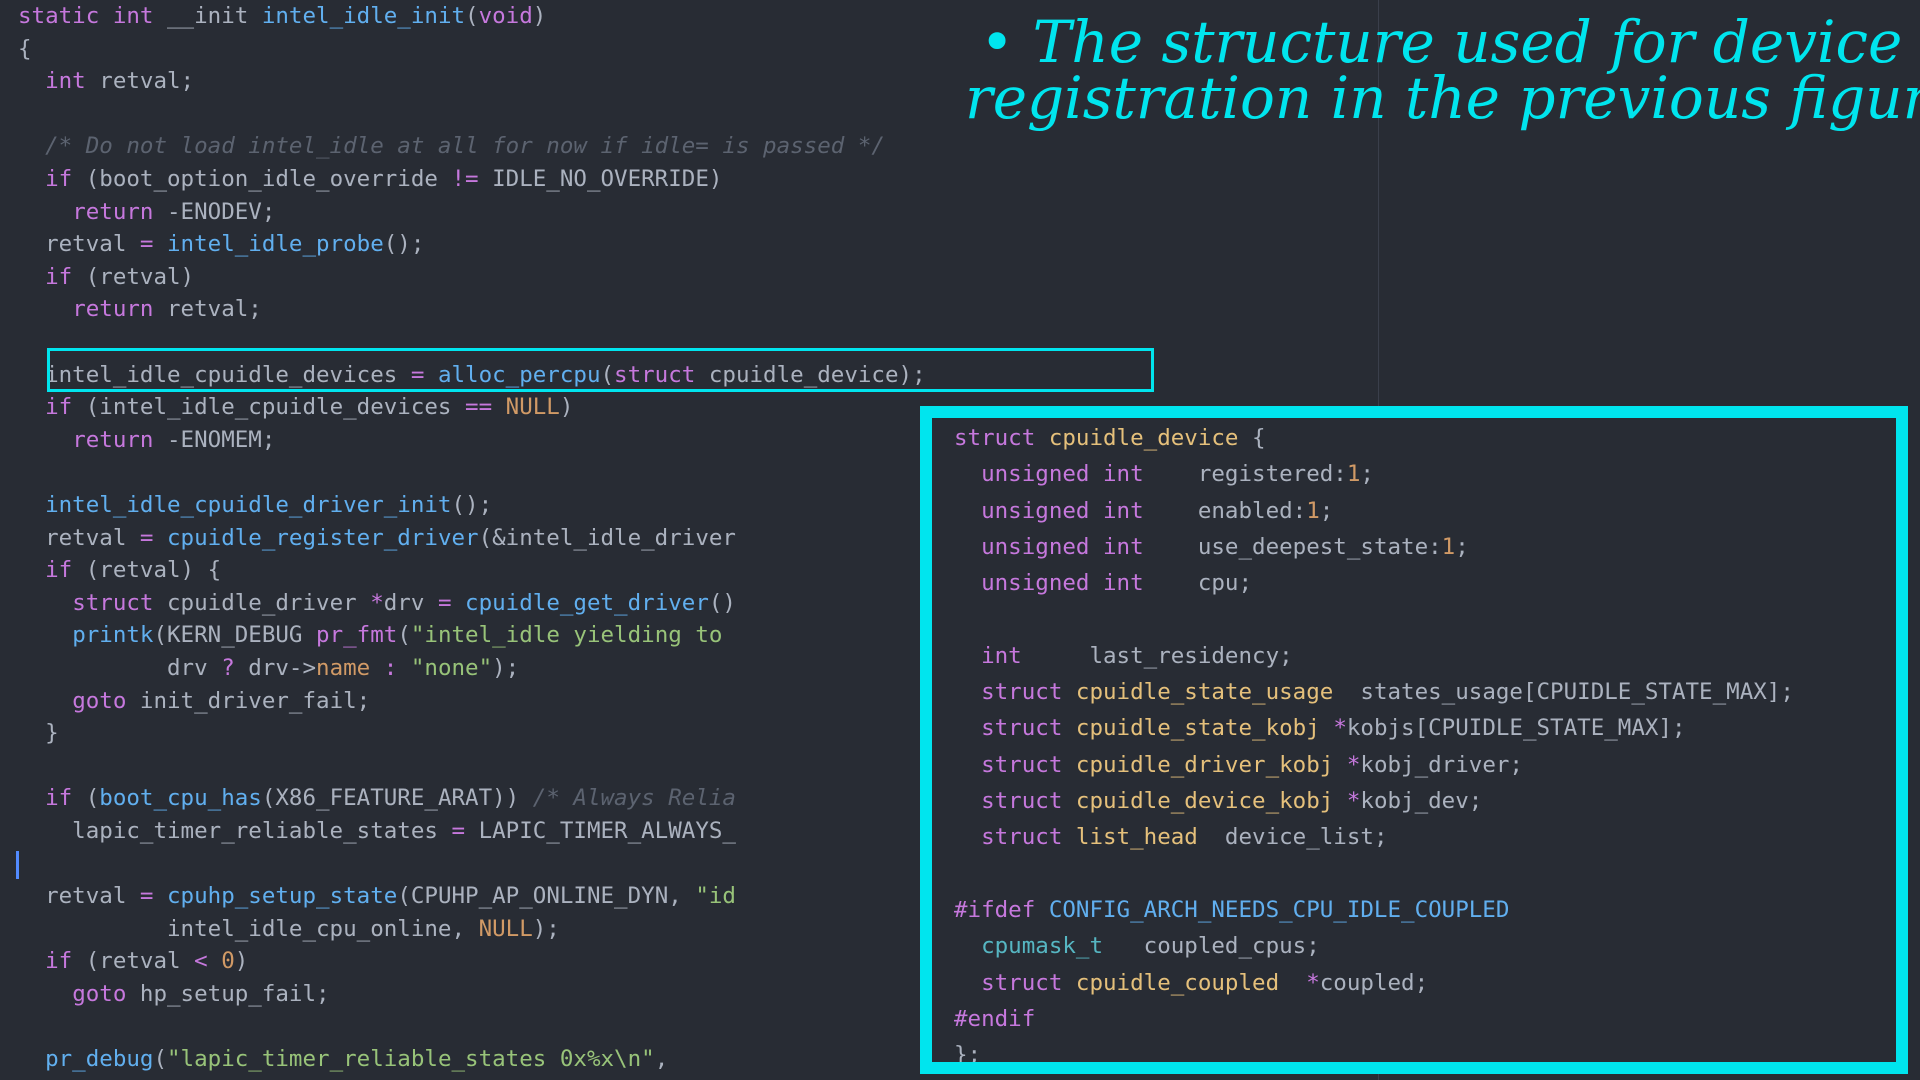 The image size is (1920, 1080). I want to click on code-token: (CPUHP_AP_ONLINE_DYN,, so click(546, 896).